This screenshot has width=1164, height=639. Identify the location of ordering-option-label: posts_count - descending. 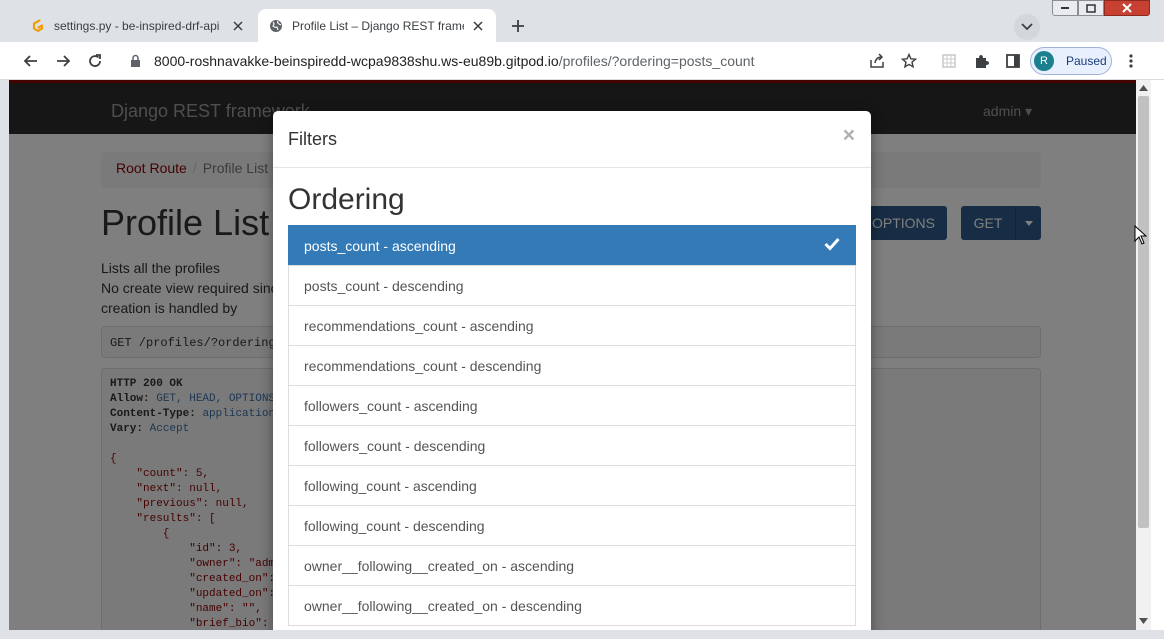
(384, 285).